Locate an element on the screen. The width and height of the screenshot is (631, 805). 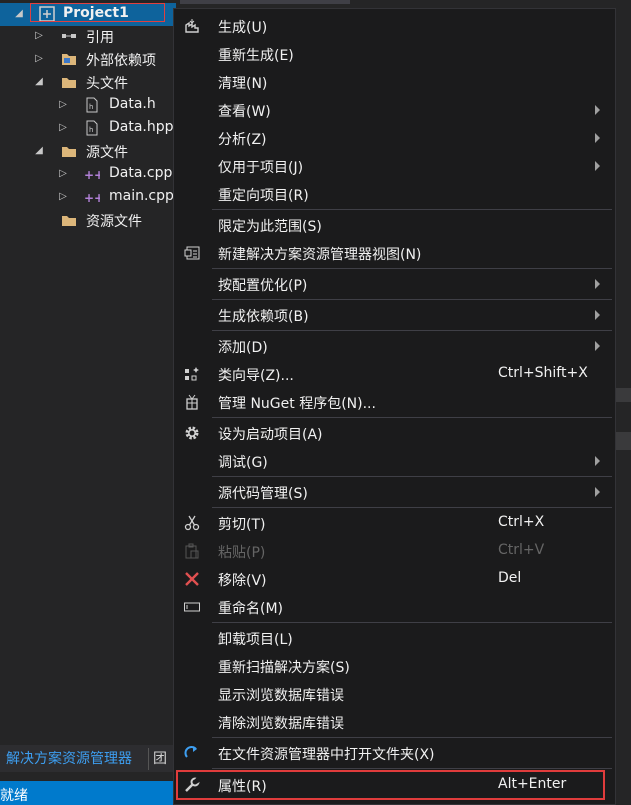
menu-item-new-explorer-view: 新建解决方案资源管理器视图(N) is located at coordinates (394, 253).